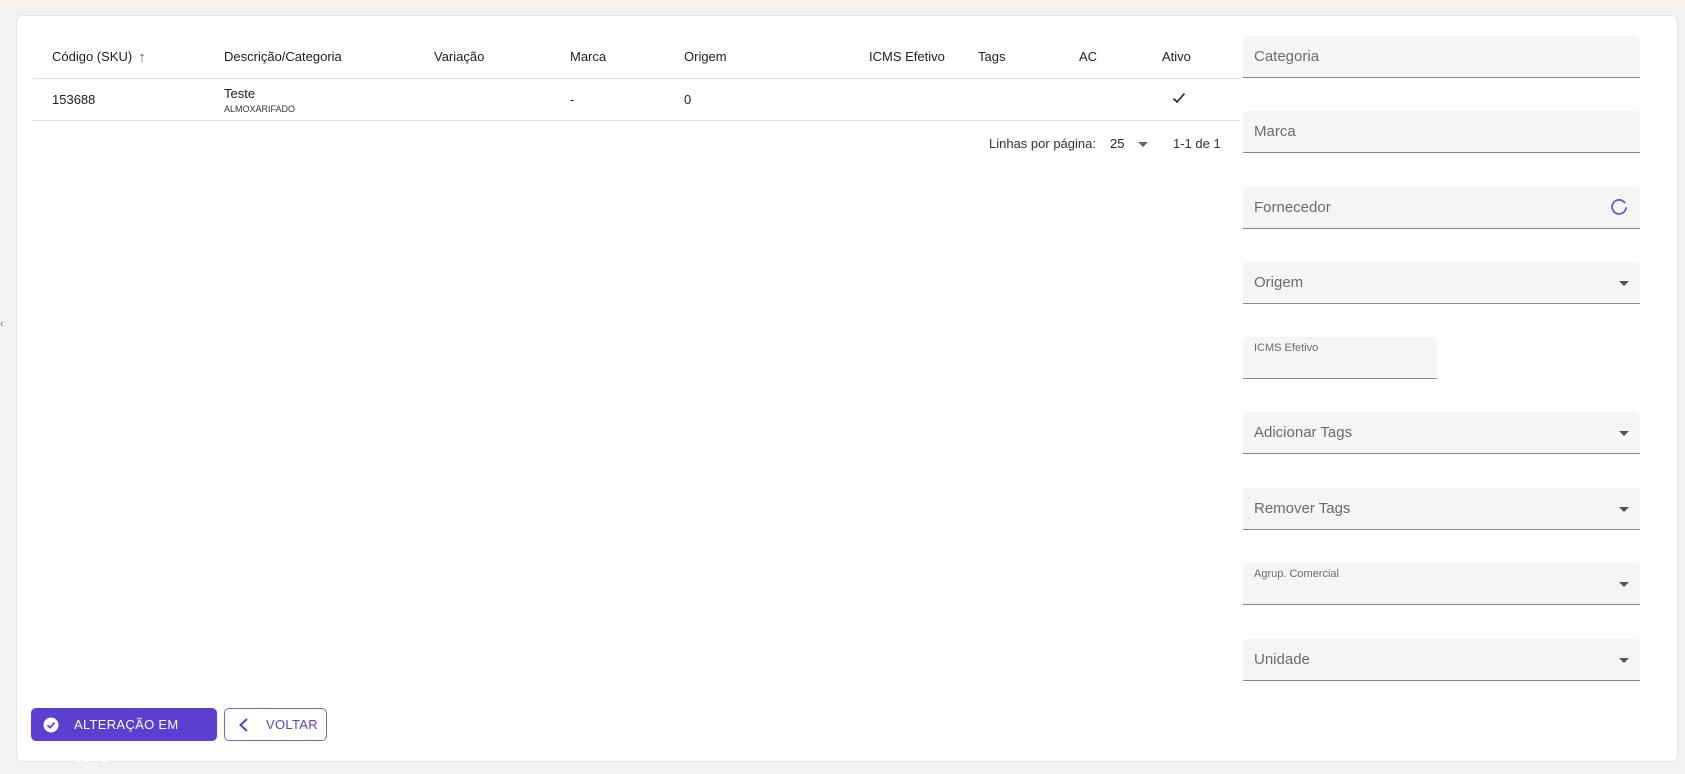 The width and height of the screenshot is (1685, 774). What do you see at coordinates (126, 741) in the screenshot?
I see `alteracao-em-lote-label: ALTERAÇÃO EM LOTE` at bounding box center [126, 741].